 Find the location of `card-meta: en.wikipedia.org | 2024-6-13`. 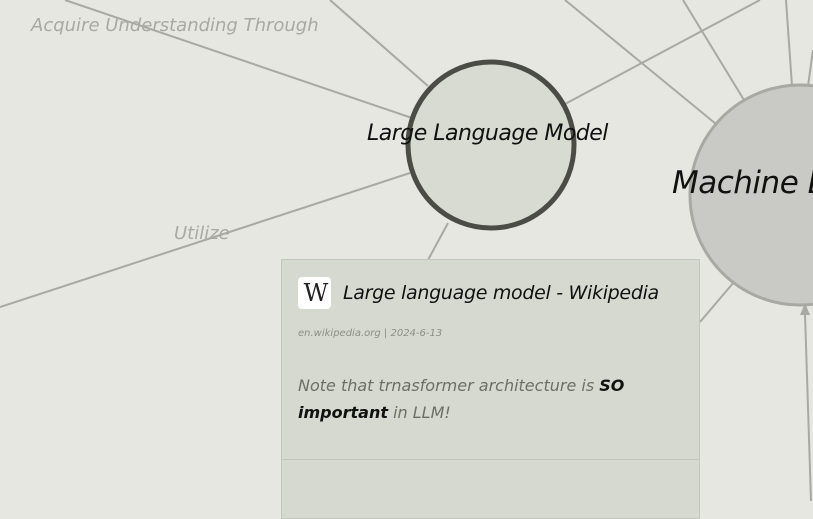

card-meta: en.wikipedia.org | 2024-6-13 is located at coordinates (370, 333).